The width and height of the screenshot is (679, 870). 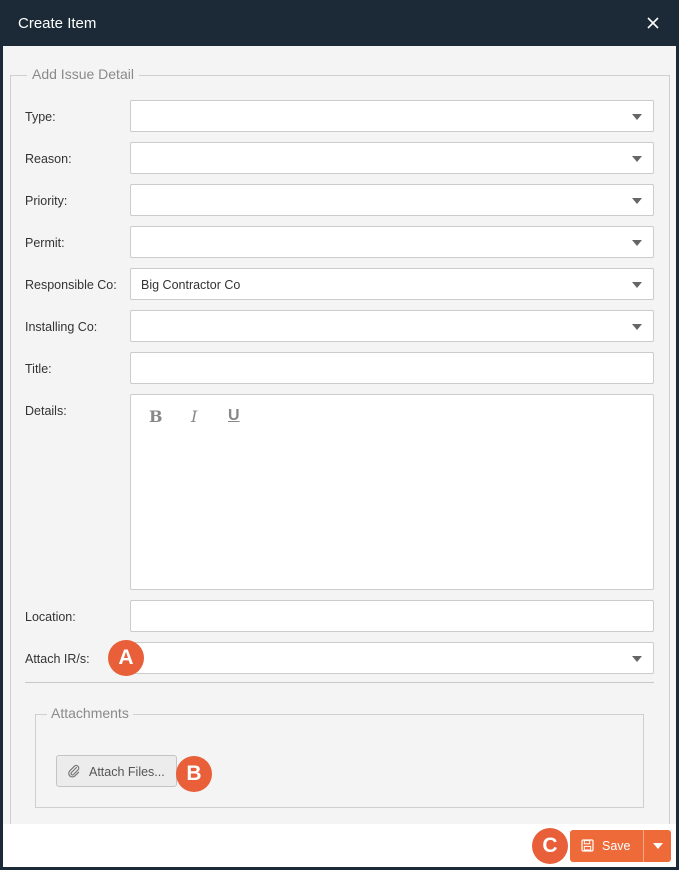 What do you see at coordinates (587, 845) in the screenshot?
I see `floppy-disk-icon` at bounding box center [587, 845].